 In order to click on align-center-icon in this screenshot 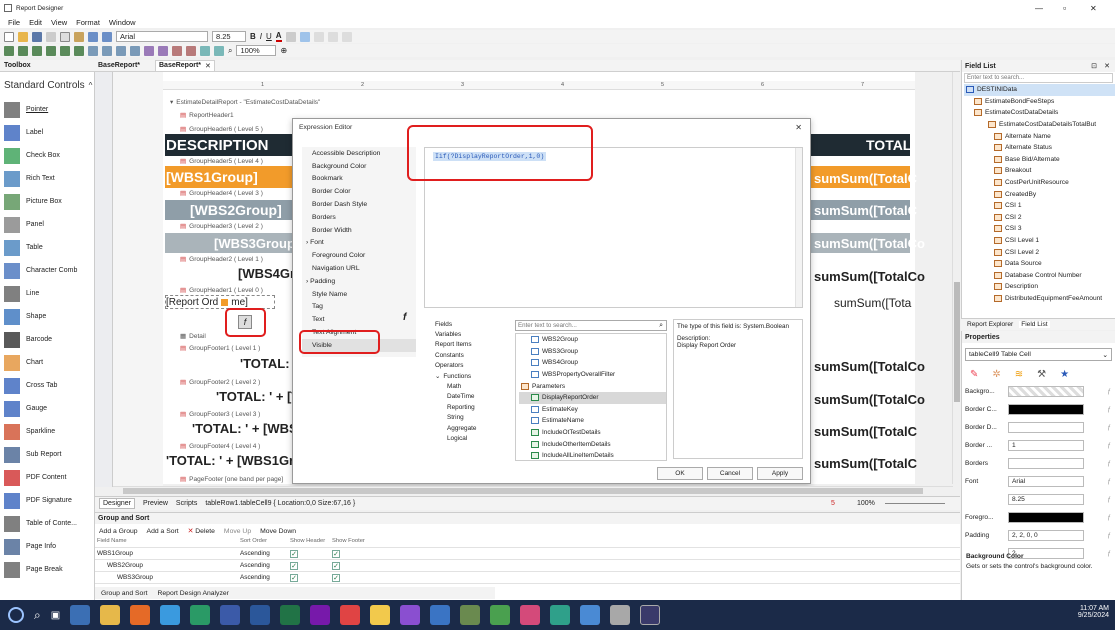, I will do `click(318, 36)`.